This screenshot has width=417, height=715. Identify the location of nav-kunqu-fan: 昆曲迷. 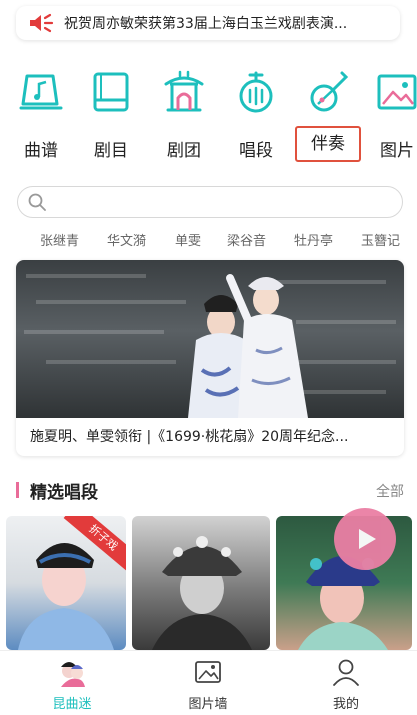
(72, 684).